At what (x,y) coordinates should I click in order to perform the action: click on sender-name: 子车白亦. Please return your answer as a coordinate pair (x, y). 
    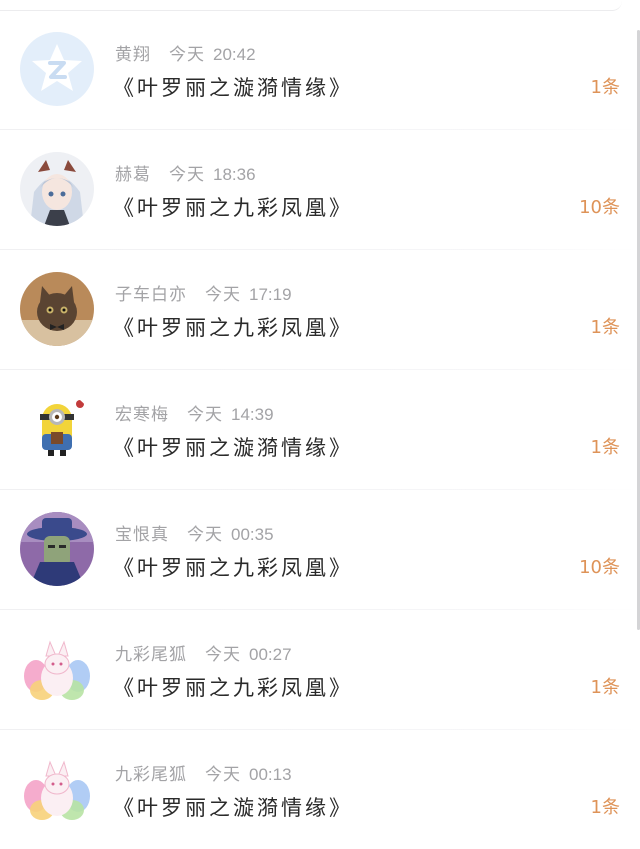
    Looking at the image, I should click on (151, 295).